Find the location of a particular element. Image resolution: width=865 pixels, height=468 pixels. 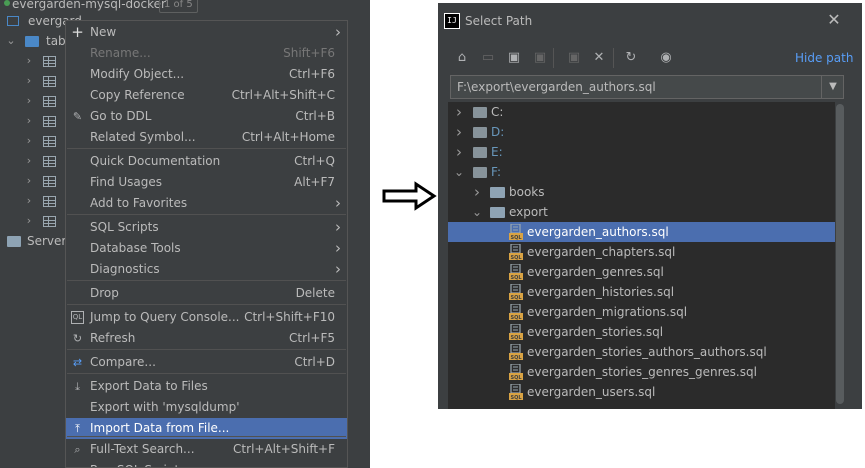

menu-item-compare: ⇄ Compare... Ctrl+D is located at coordinates (206, 362).